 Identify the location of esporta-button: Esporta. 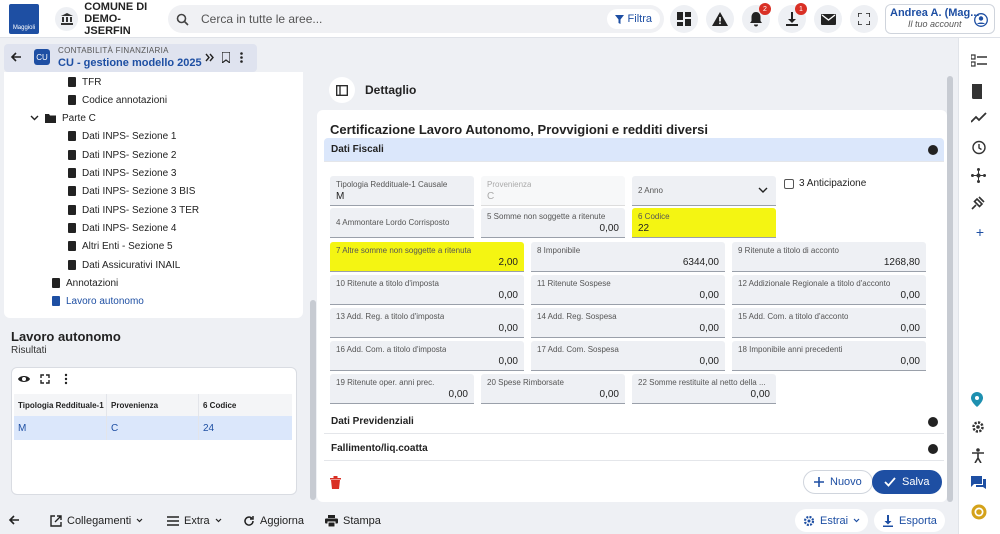
(909, 520).